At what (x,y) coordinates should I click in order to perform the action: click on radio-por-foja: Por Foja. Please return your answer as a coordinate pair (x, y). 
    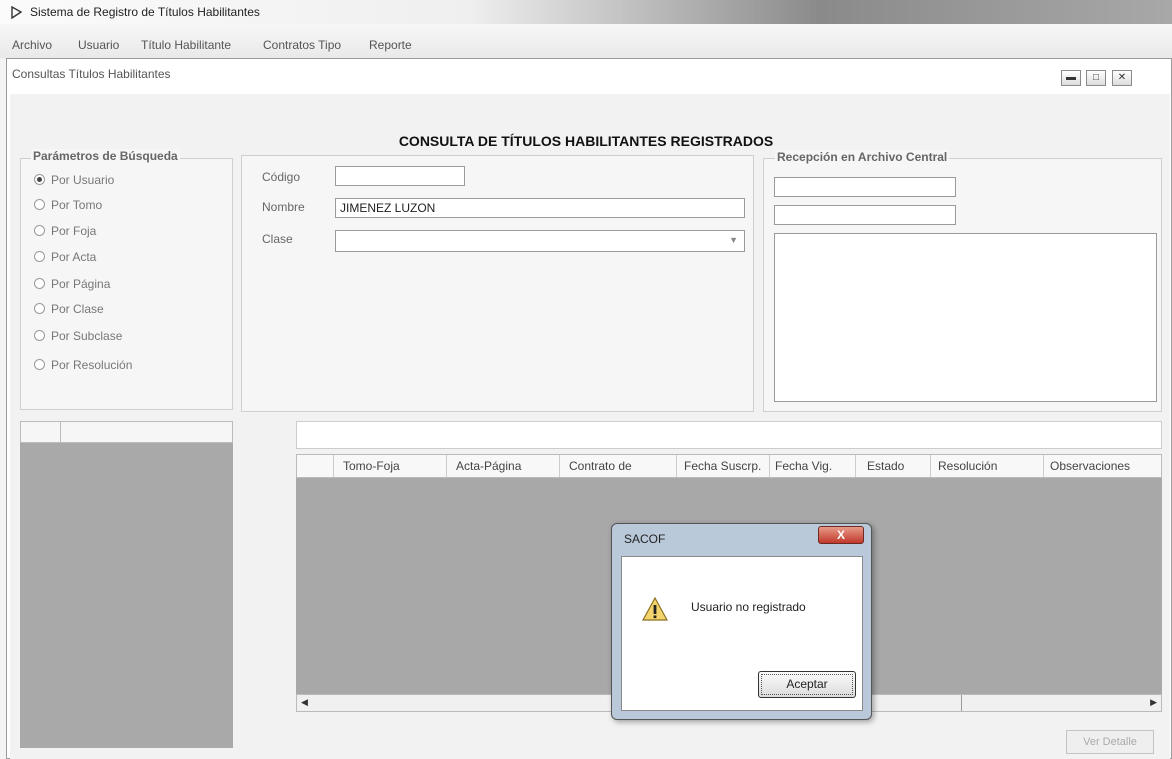
    Looking at the image, I should click on (65, 233).